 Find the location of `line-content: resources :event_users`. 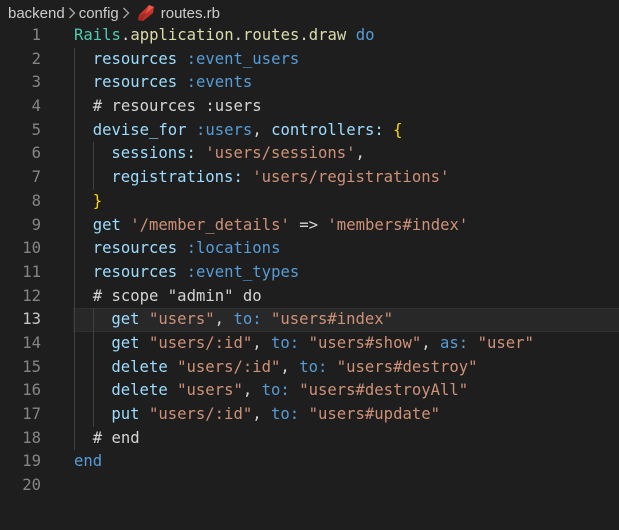

line-content: resources :event_users is located at coordinates (196, 60).